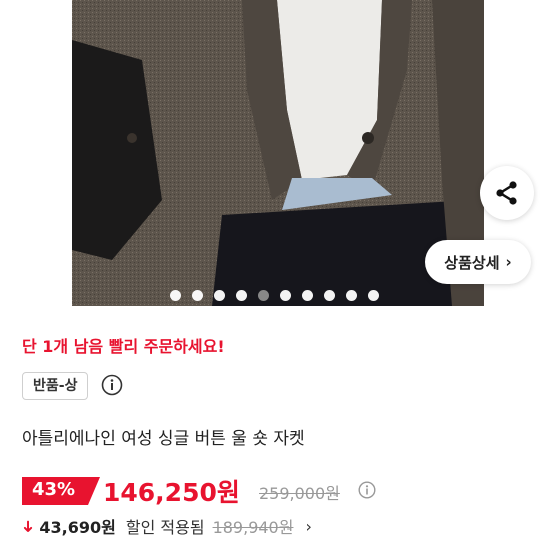 The image size is (554, 554). Describe the element at coordinates (112, 385) in the screenshot. I see `info-icon` at that location.